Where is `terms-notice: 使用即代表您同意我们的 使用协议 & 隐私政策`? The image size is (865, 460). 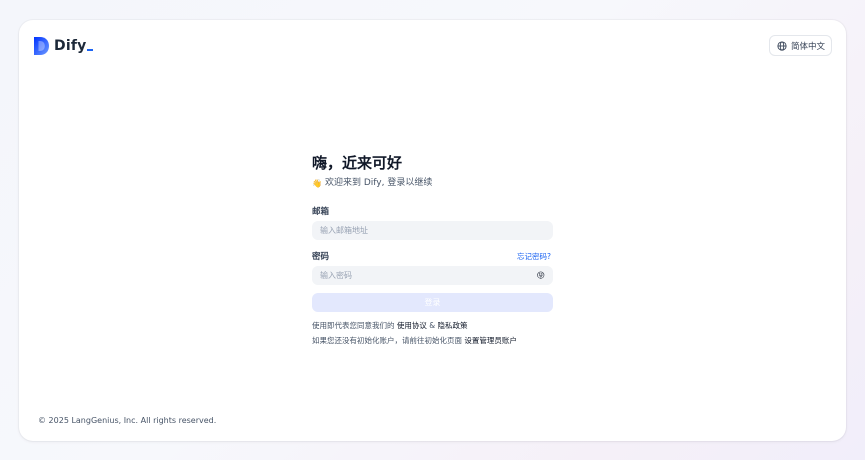
terms-notice: 使用即代表您同意我们的 使用协议 & 隐私政策 is located at coordinates (432, 325).